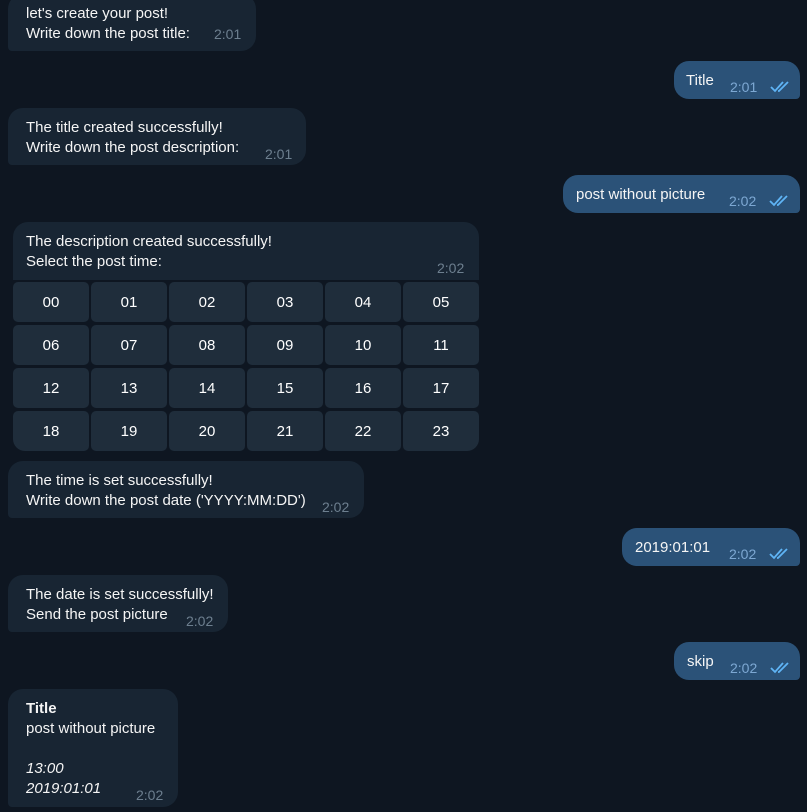  I want to click on message-outgoing: skip 2:02, so click(737, 661).